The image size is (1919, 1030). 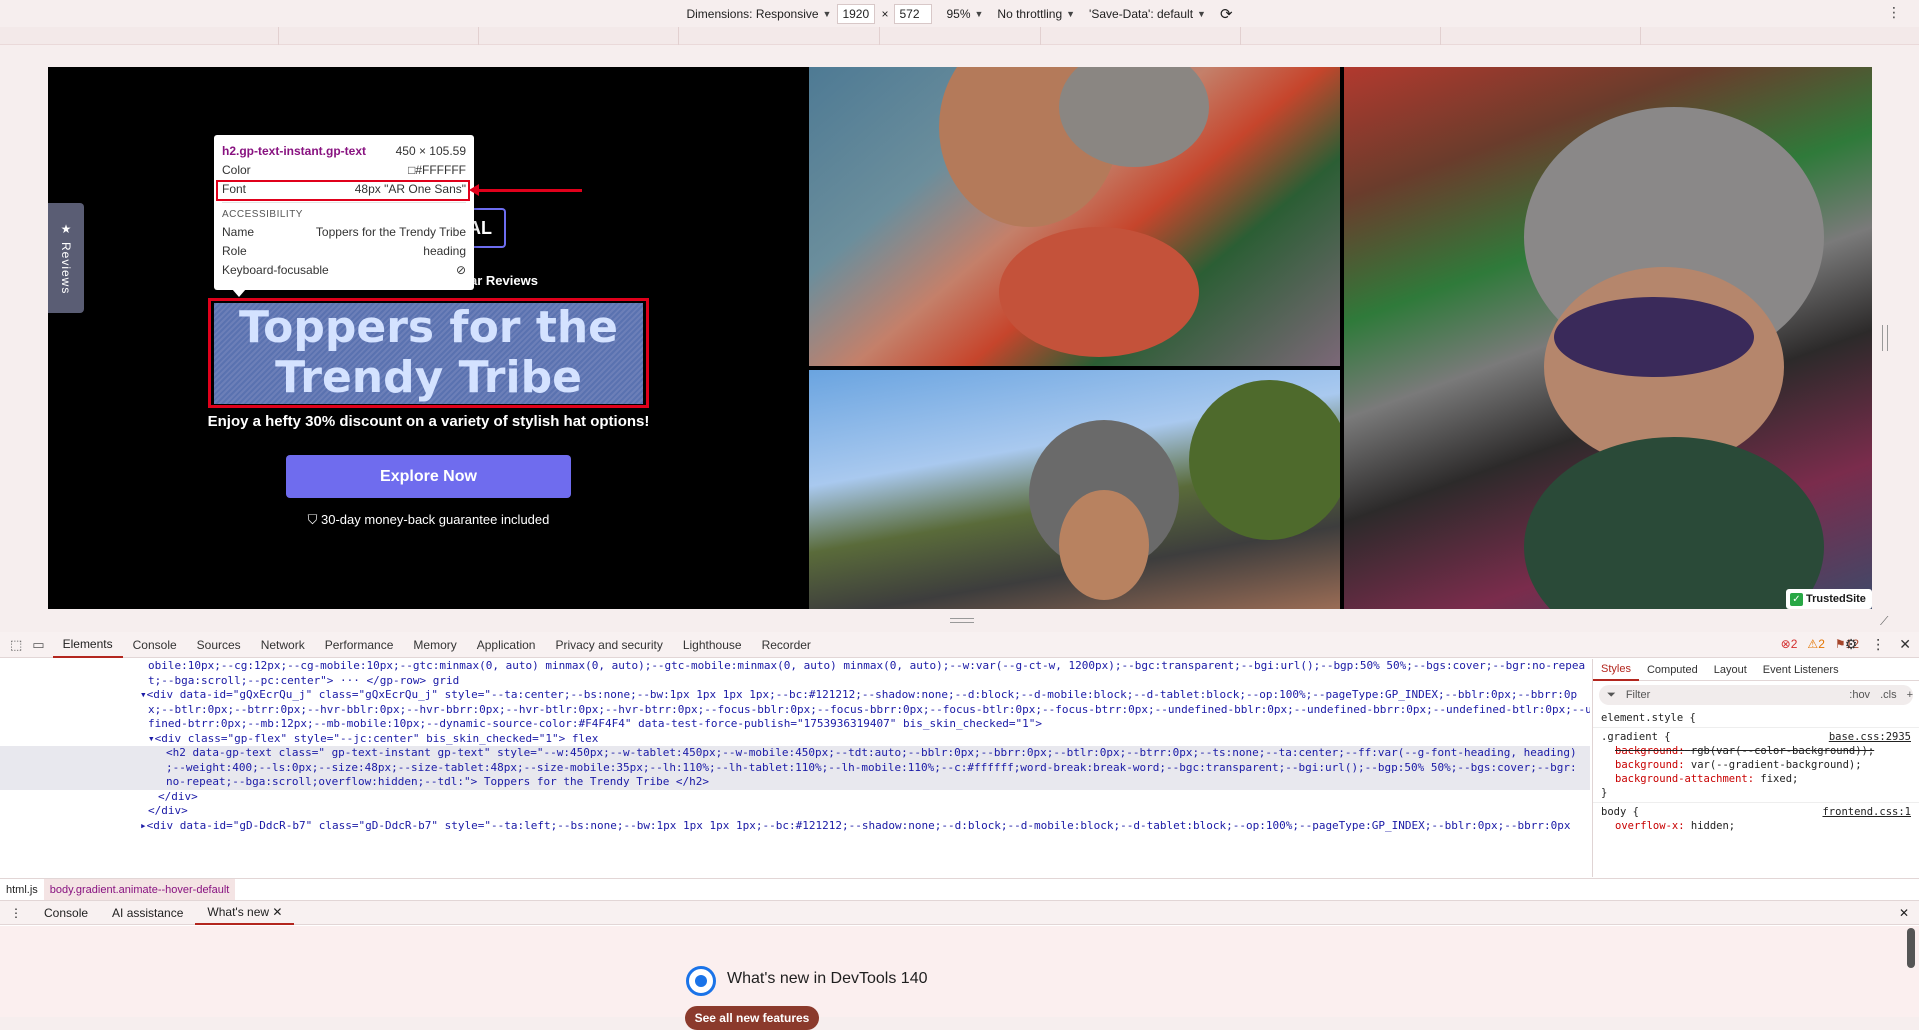 I want to click on tab-performance: Performance, so click(x=359, y=645).